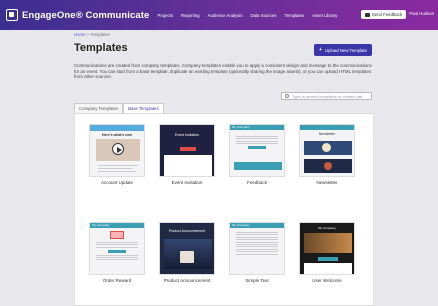 The height and width of the screenshot is (306, 438). Describe the element at coordinates (190, 15) in the screenshot. I see `nav-reporting: Reporting` at that location.